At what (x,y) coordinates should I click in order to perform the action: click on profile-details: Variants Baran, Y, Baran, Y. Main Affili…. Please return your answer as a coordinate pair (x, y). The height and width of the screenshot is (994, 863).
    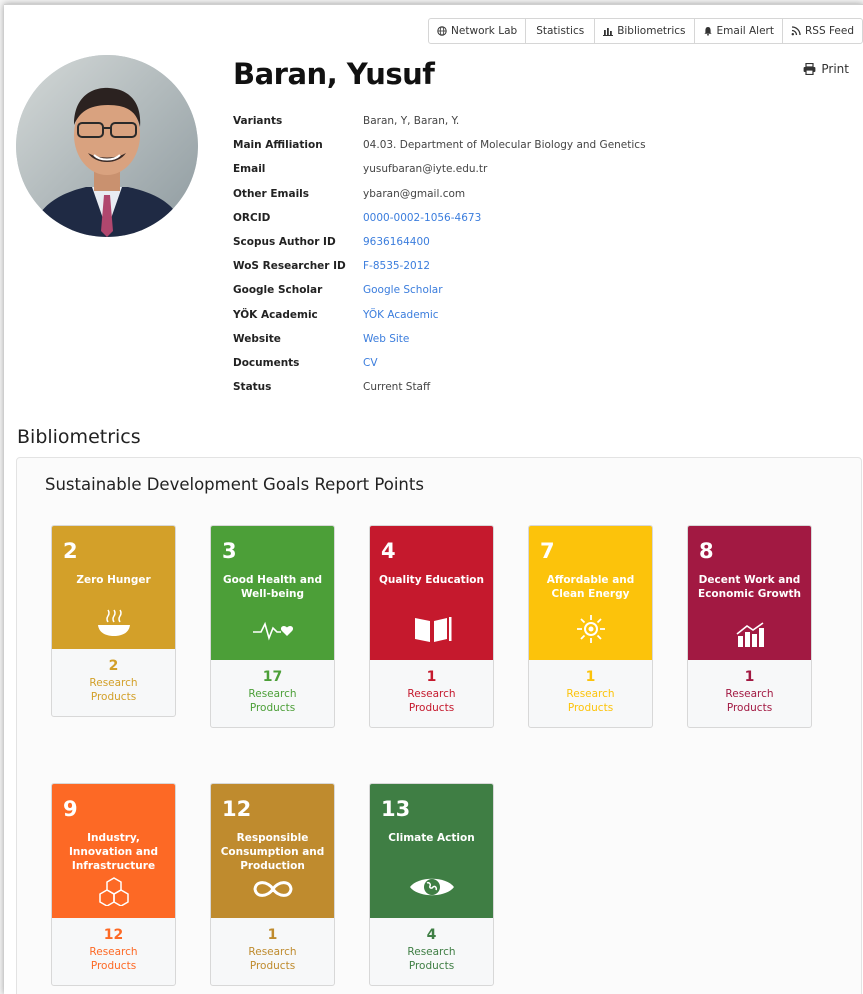
    Looking at the image, I should click on (439, 254).